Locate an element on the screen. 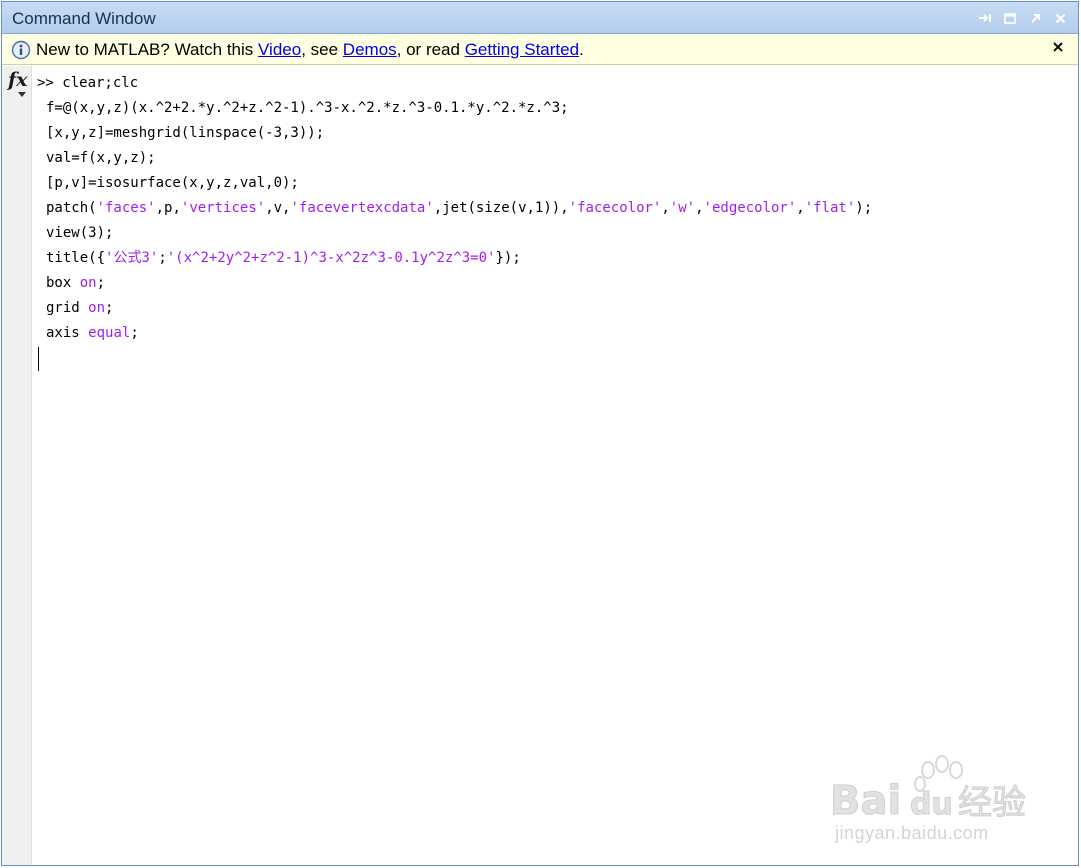 This screenshot has height=868, width=1081. code-text: ,jet(size(v,1)), is located at coordinates (501, 208).